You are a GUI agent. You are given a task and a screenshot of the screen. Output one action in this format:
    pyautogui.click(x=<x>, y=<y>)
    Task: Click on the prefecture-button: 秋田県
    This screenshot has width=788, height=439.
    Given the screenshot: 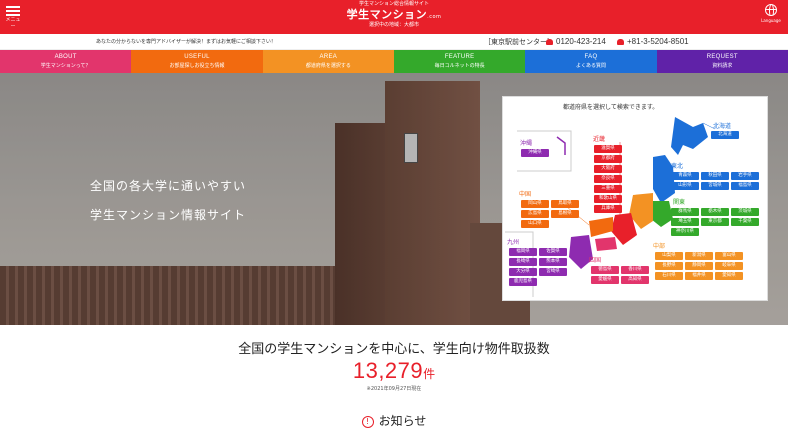 What is the action you would take?
    pyautogui.click(x=715, y=176)
    